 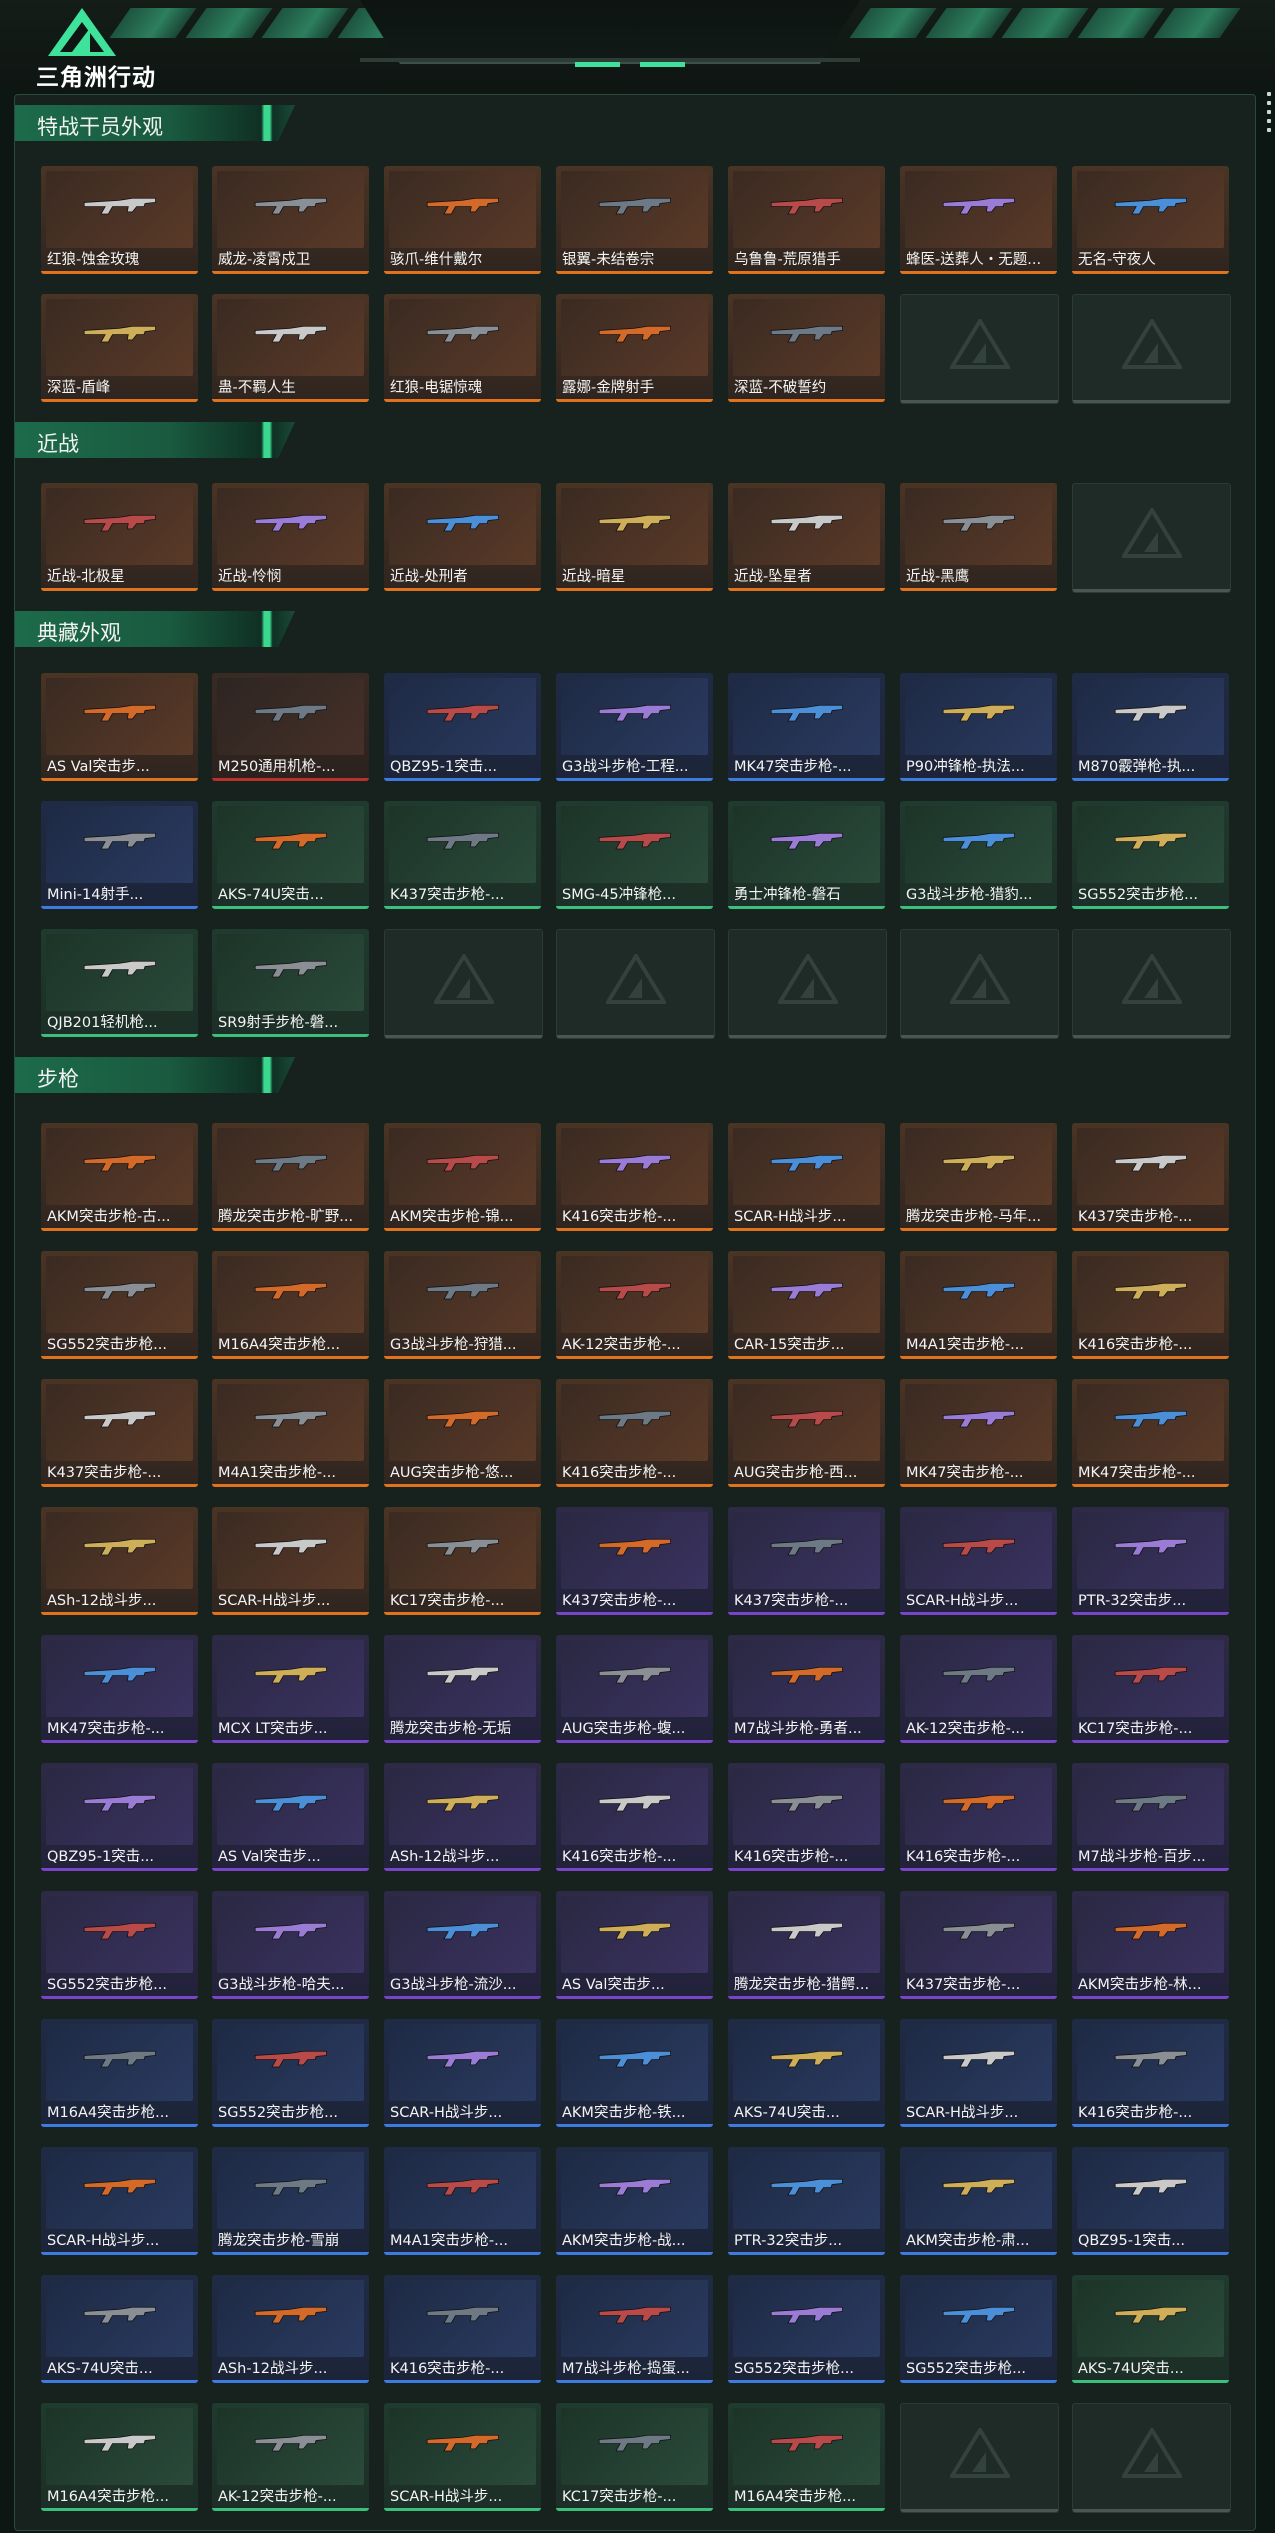 I want to click on skin-card: 银翼-未结卷宗, so click(x=634, y=220).